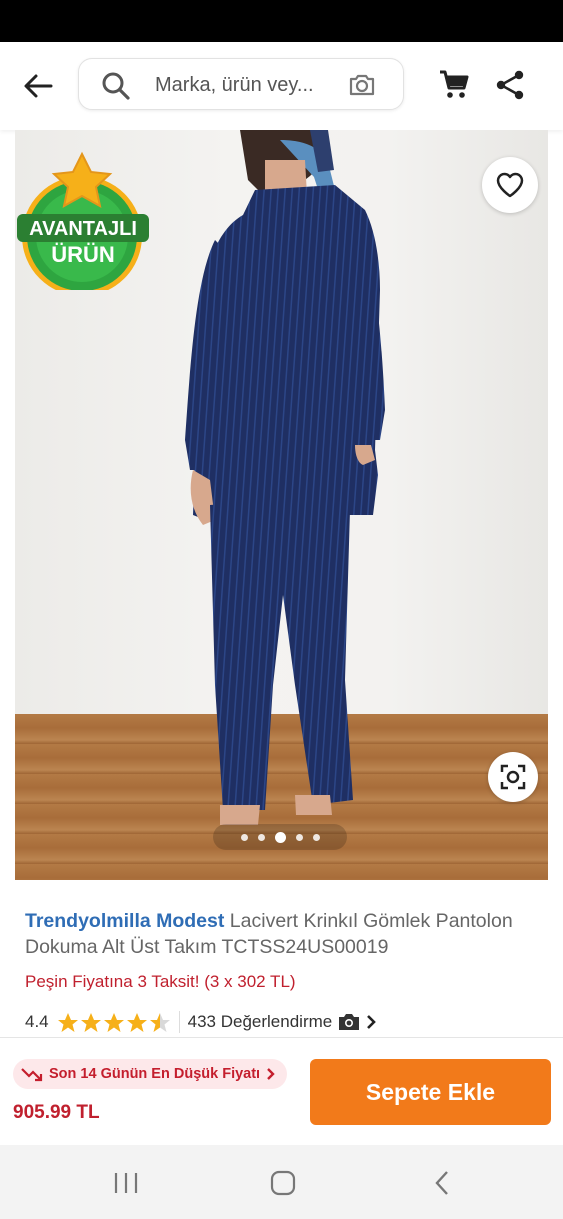  I want to click on badge-text-top: AVANTAJLI, so click(83, 229).